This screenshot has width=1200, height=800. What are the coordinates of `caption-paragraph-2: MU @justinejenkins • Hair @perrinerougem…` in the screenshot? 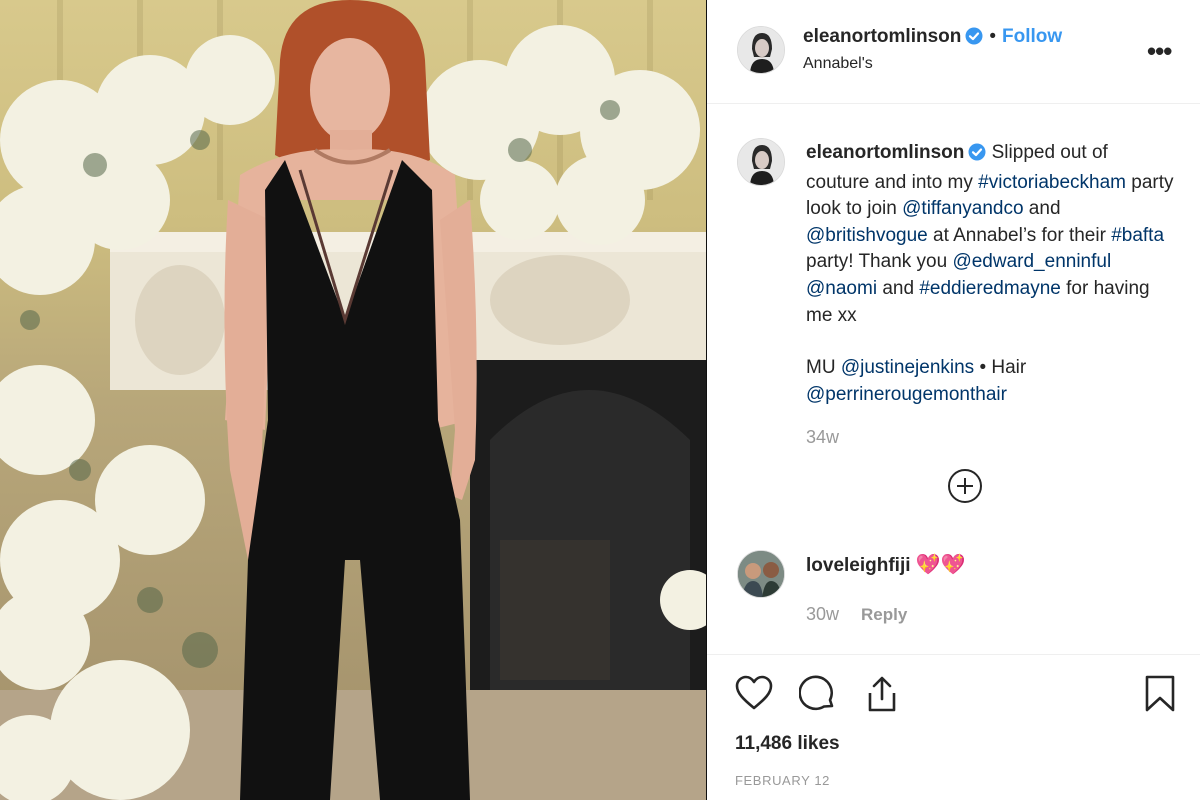 It's located at (991, 381).